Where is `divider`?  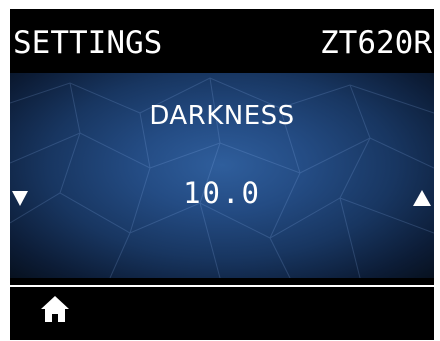
divider is located at coordinates (222, 286).